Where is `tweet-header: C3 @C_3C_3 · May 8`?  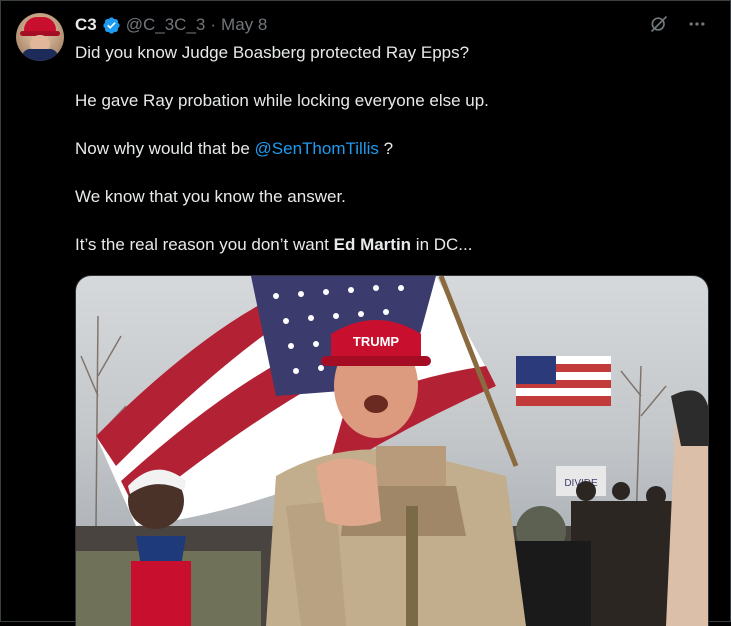 tweet-header: C3 @C_3C_3 · May 8 is located at coordinates (171, 25).